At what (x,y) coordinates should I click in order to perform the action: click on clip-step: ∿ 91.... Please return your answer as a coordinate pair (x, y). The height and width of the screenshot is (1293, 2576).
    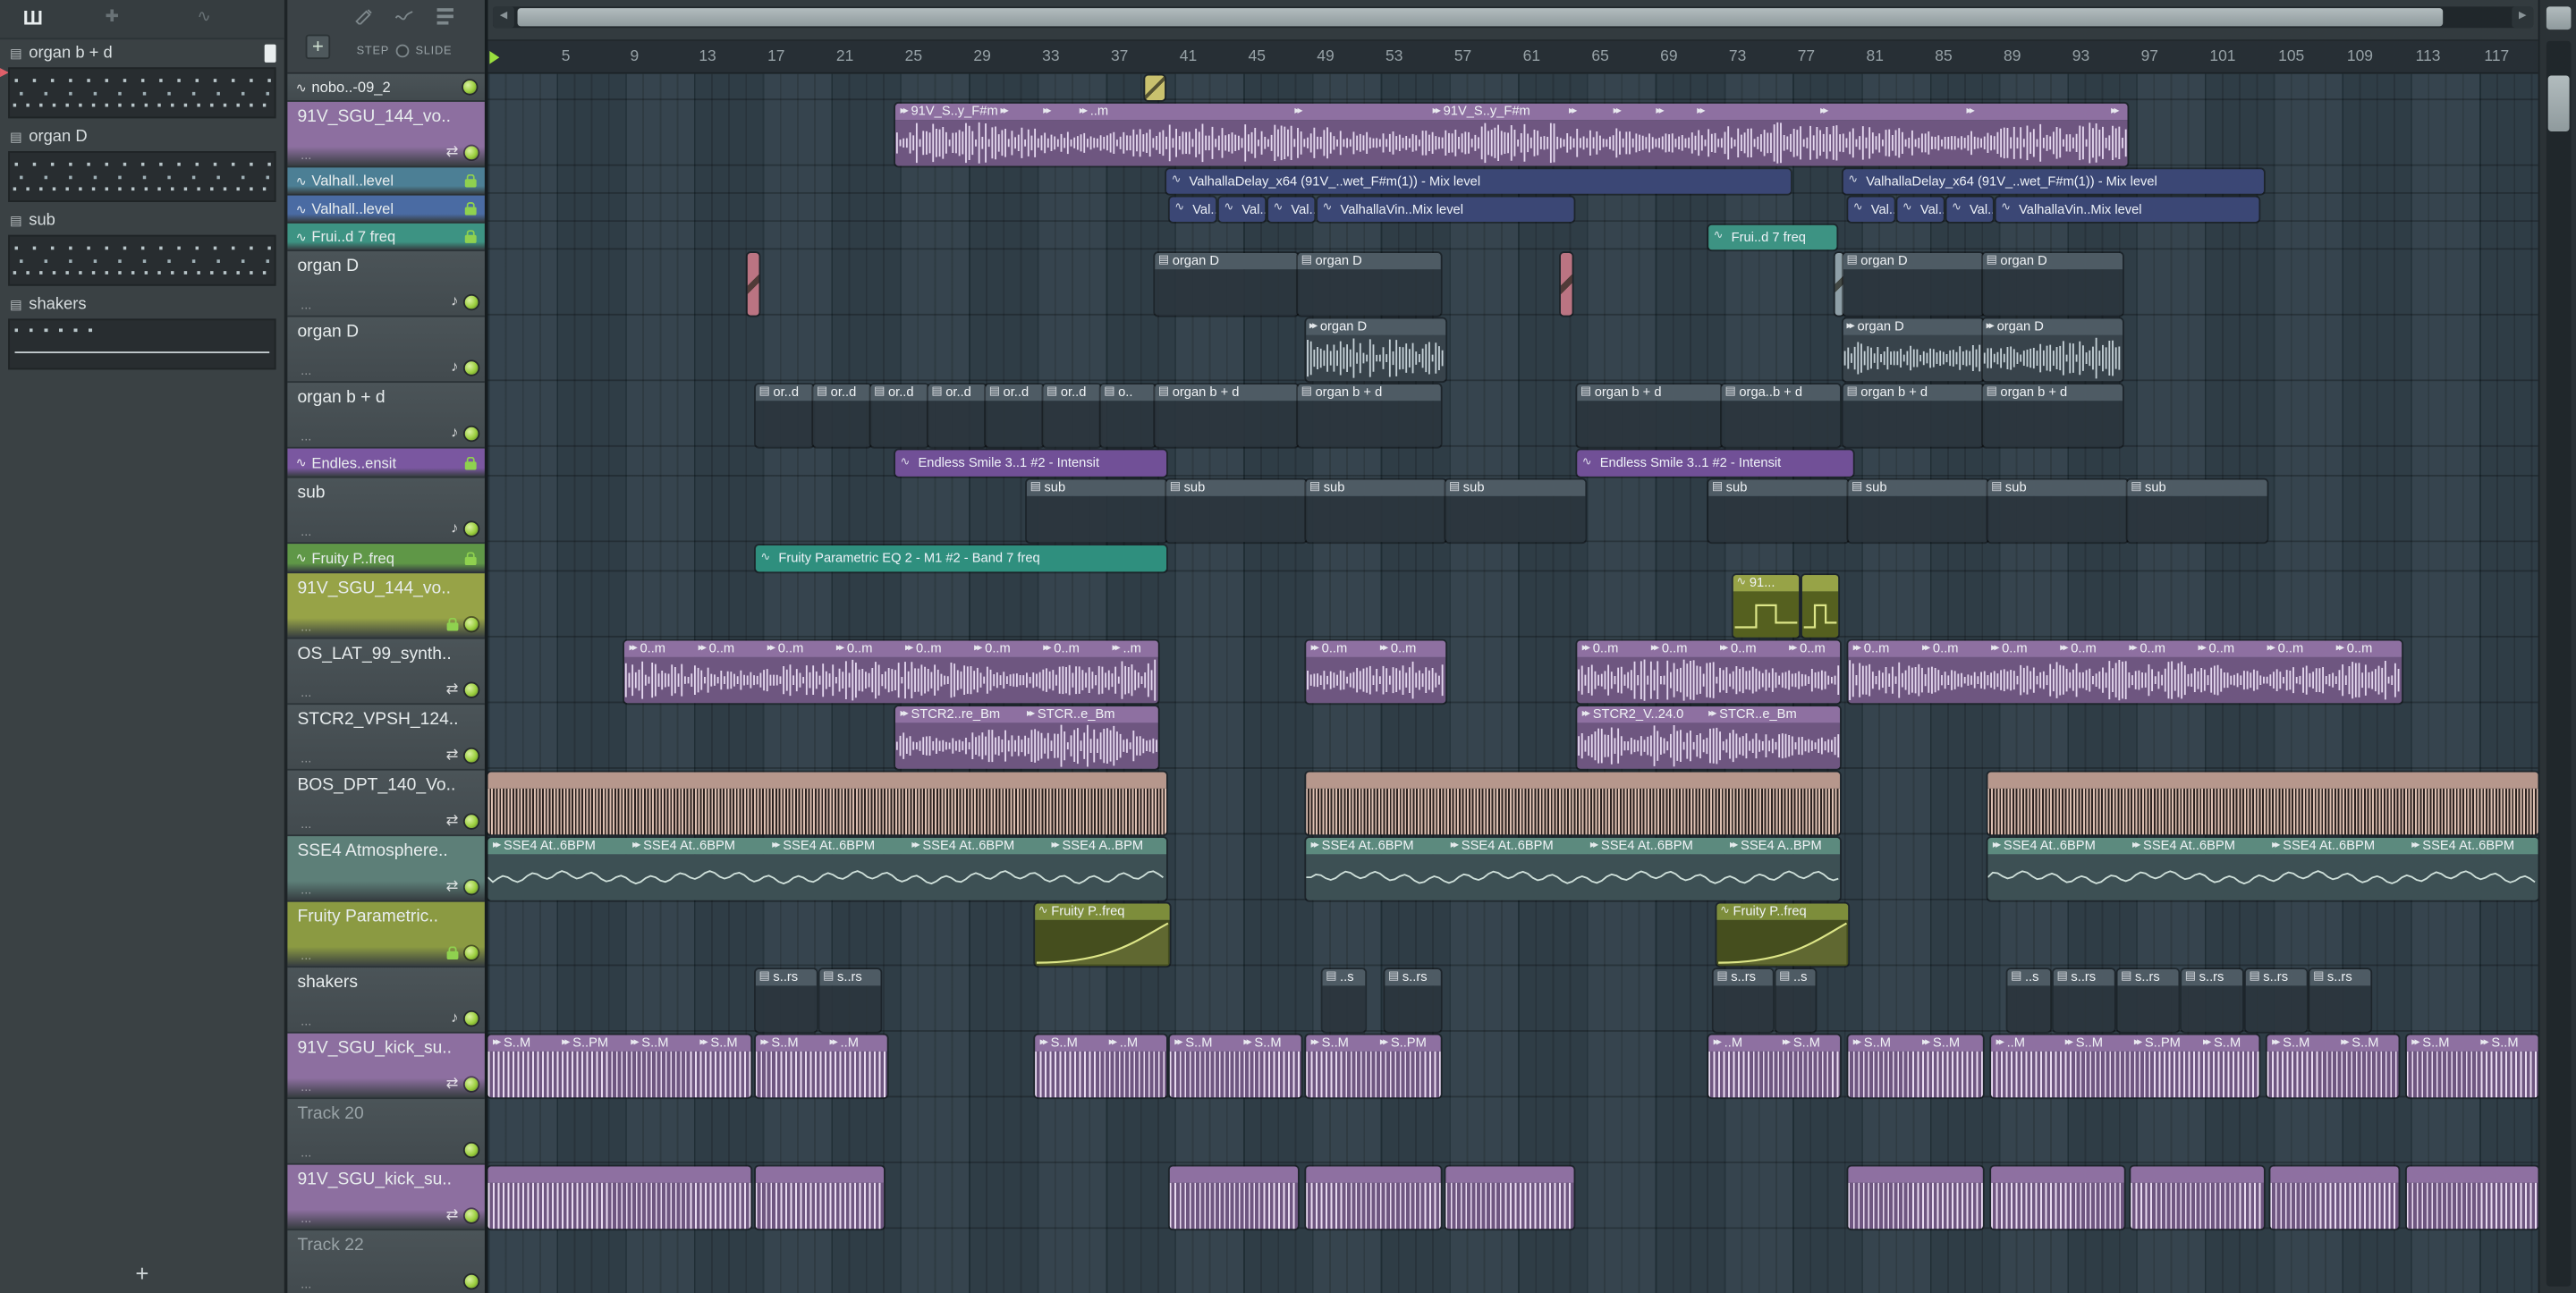
    Looking at the image, I should click on (1766, 606).